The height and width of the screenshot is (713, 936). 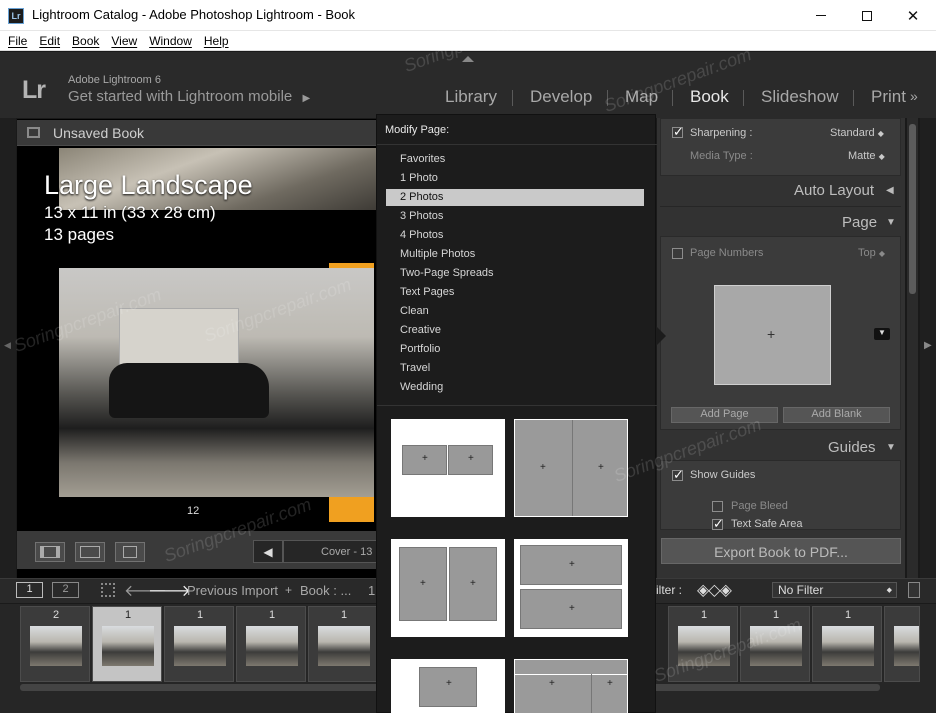 What do you see at coordinates (913, 15) in the screenshot?
I see `close-button: ✕` at bounding box center [913, 15].